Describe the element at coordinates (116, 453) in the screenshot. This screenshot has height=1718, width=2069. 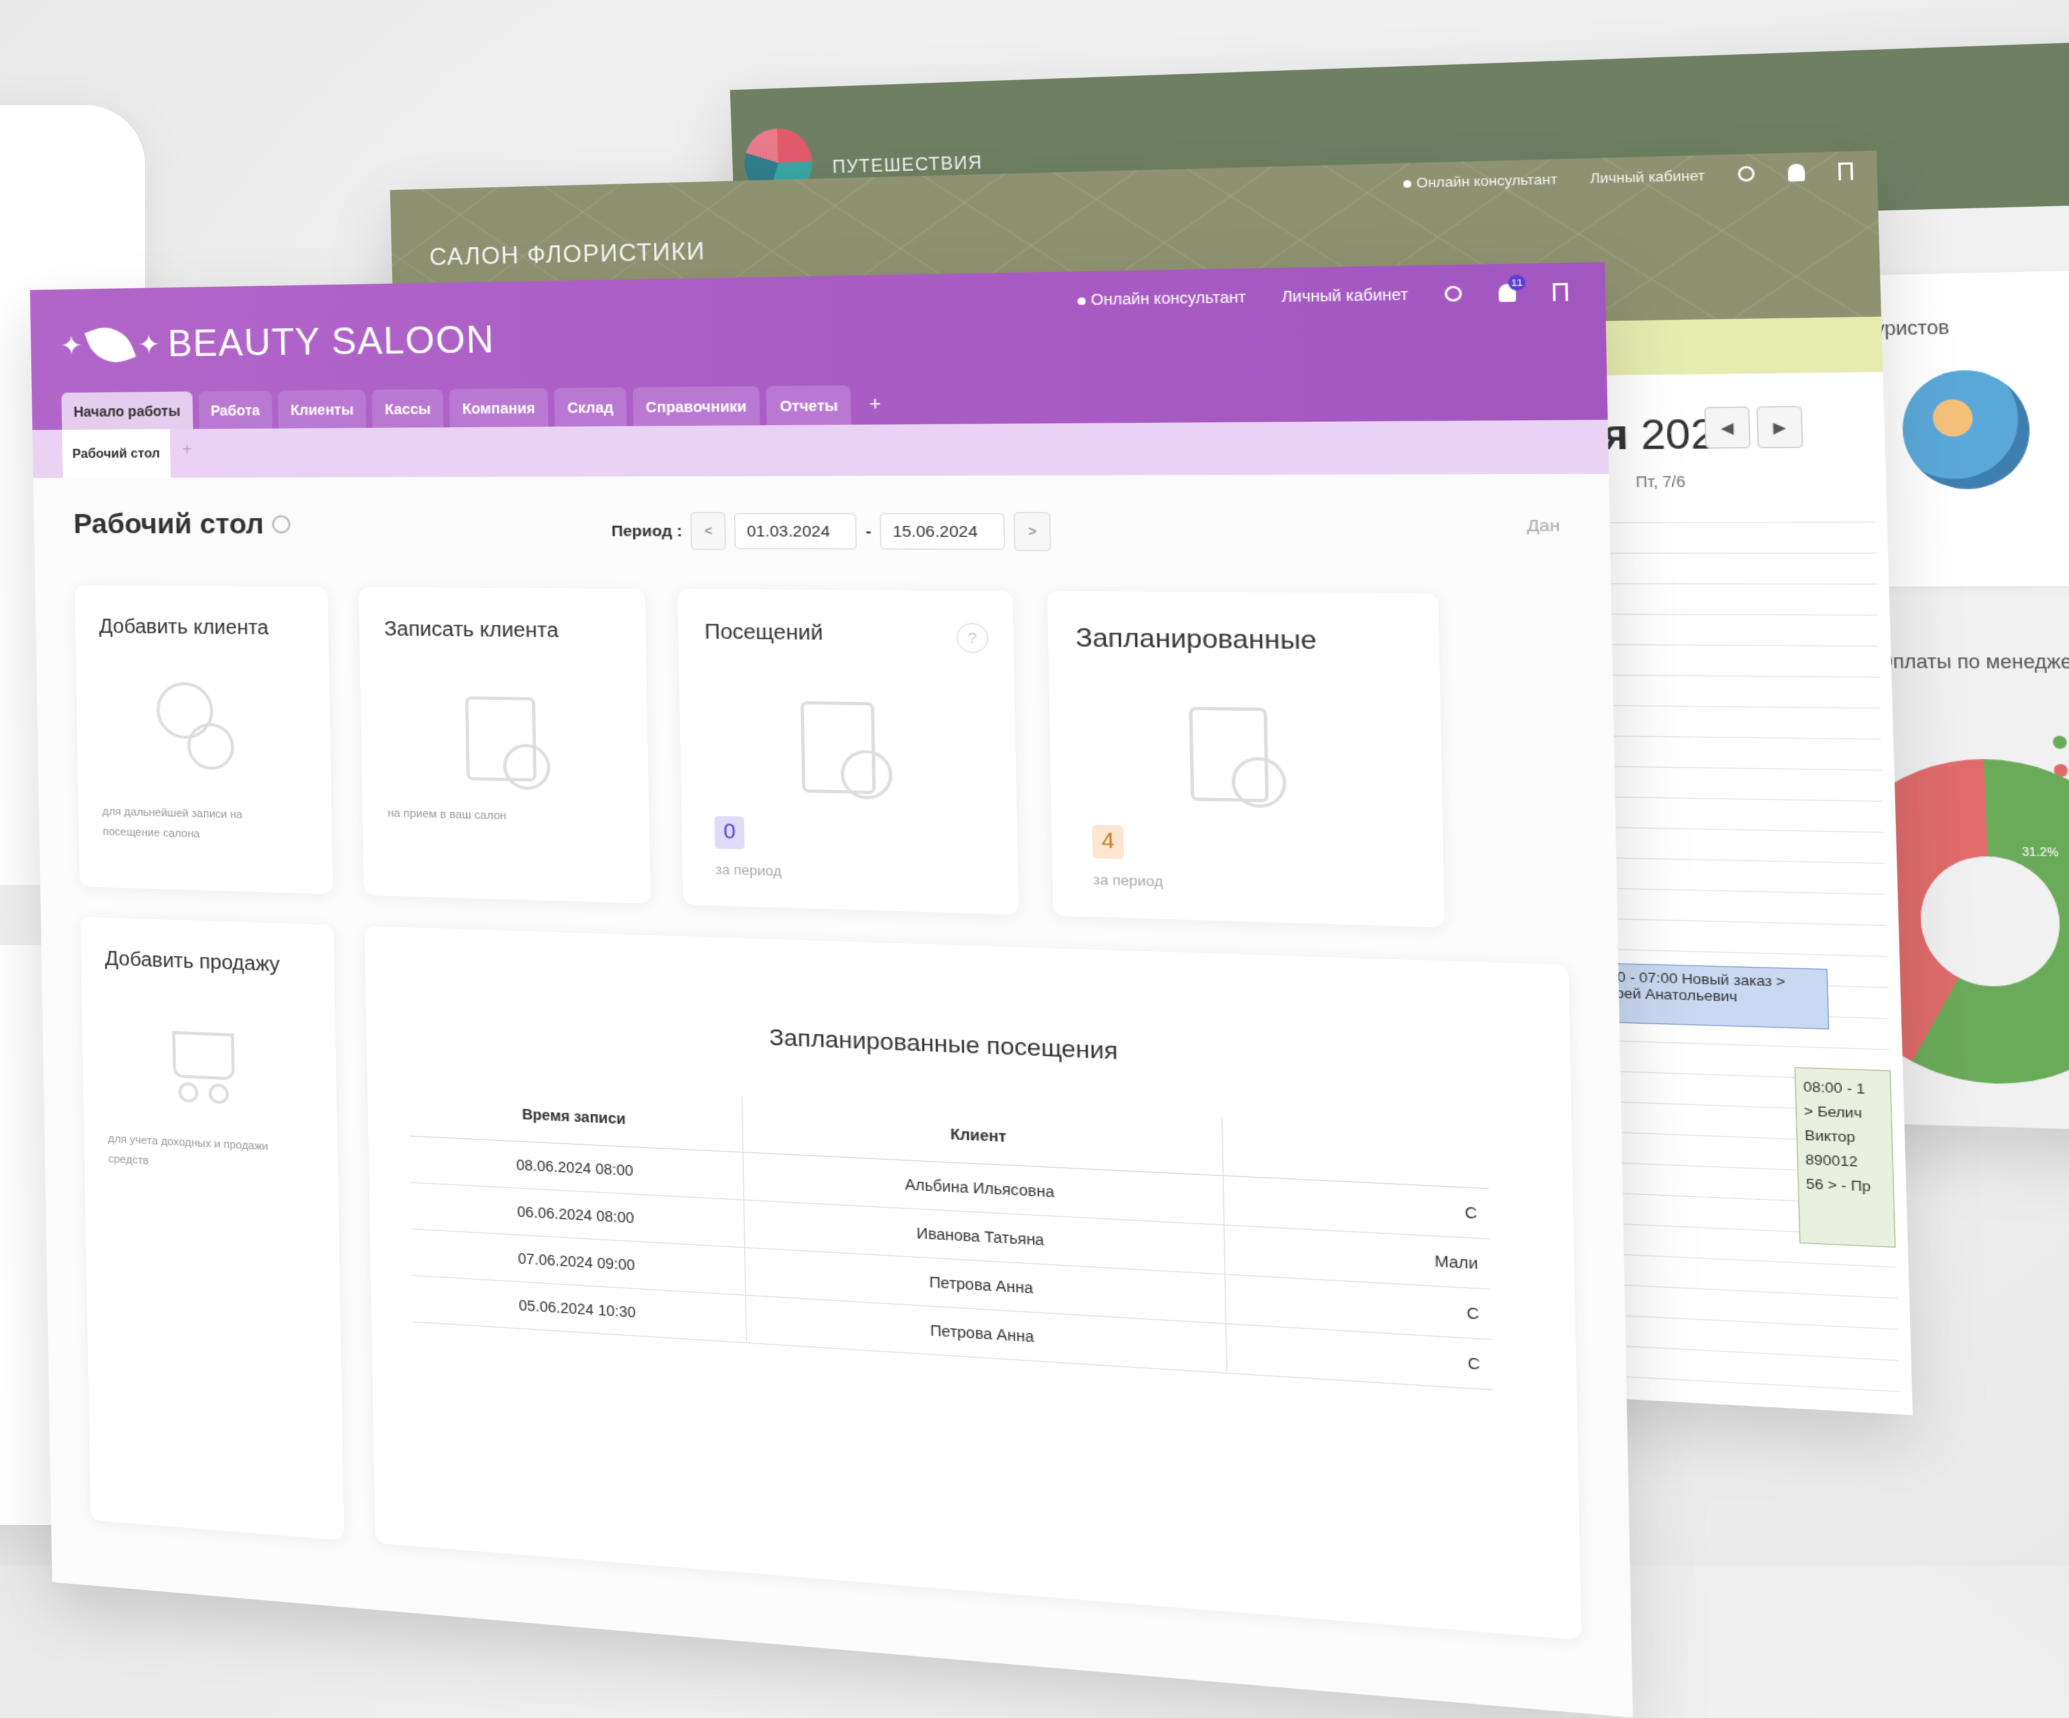
I see `subtab-desktop: Рабочий стол` at that location.